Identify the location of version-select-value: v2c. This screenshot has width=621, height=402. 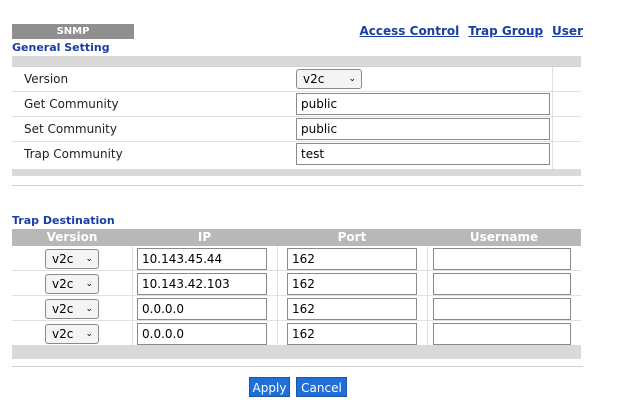
(314, 79).